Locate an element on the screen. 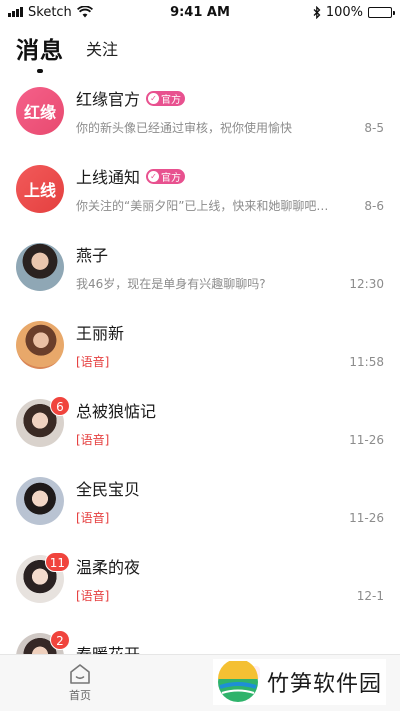  user-avatar: 2 is located at coordinates (43, 642).